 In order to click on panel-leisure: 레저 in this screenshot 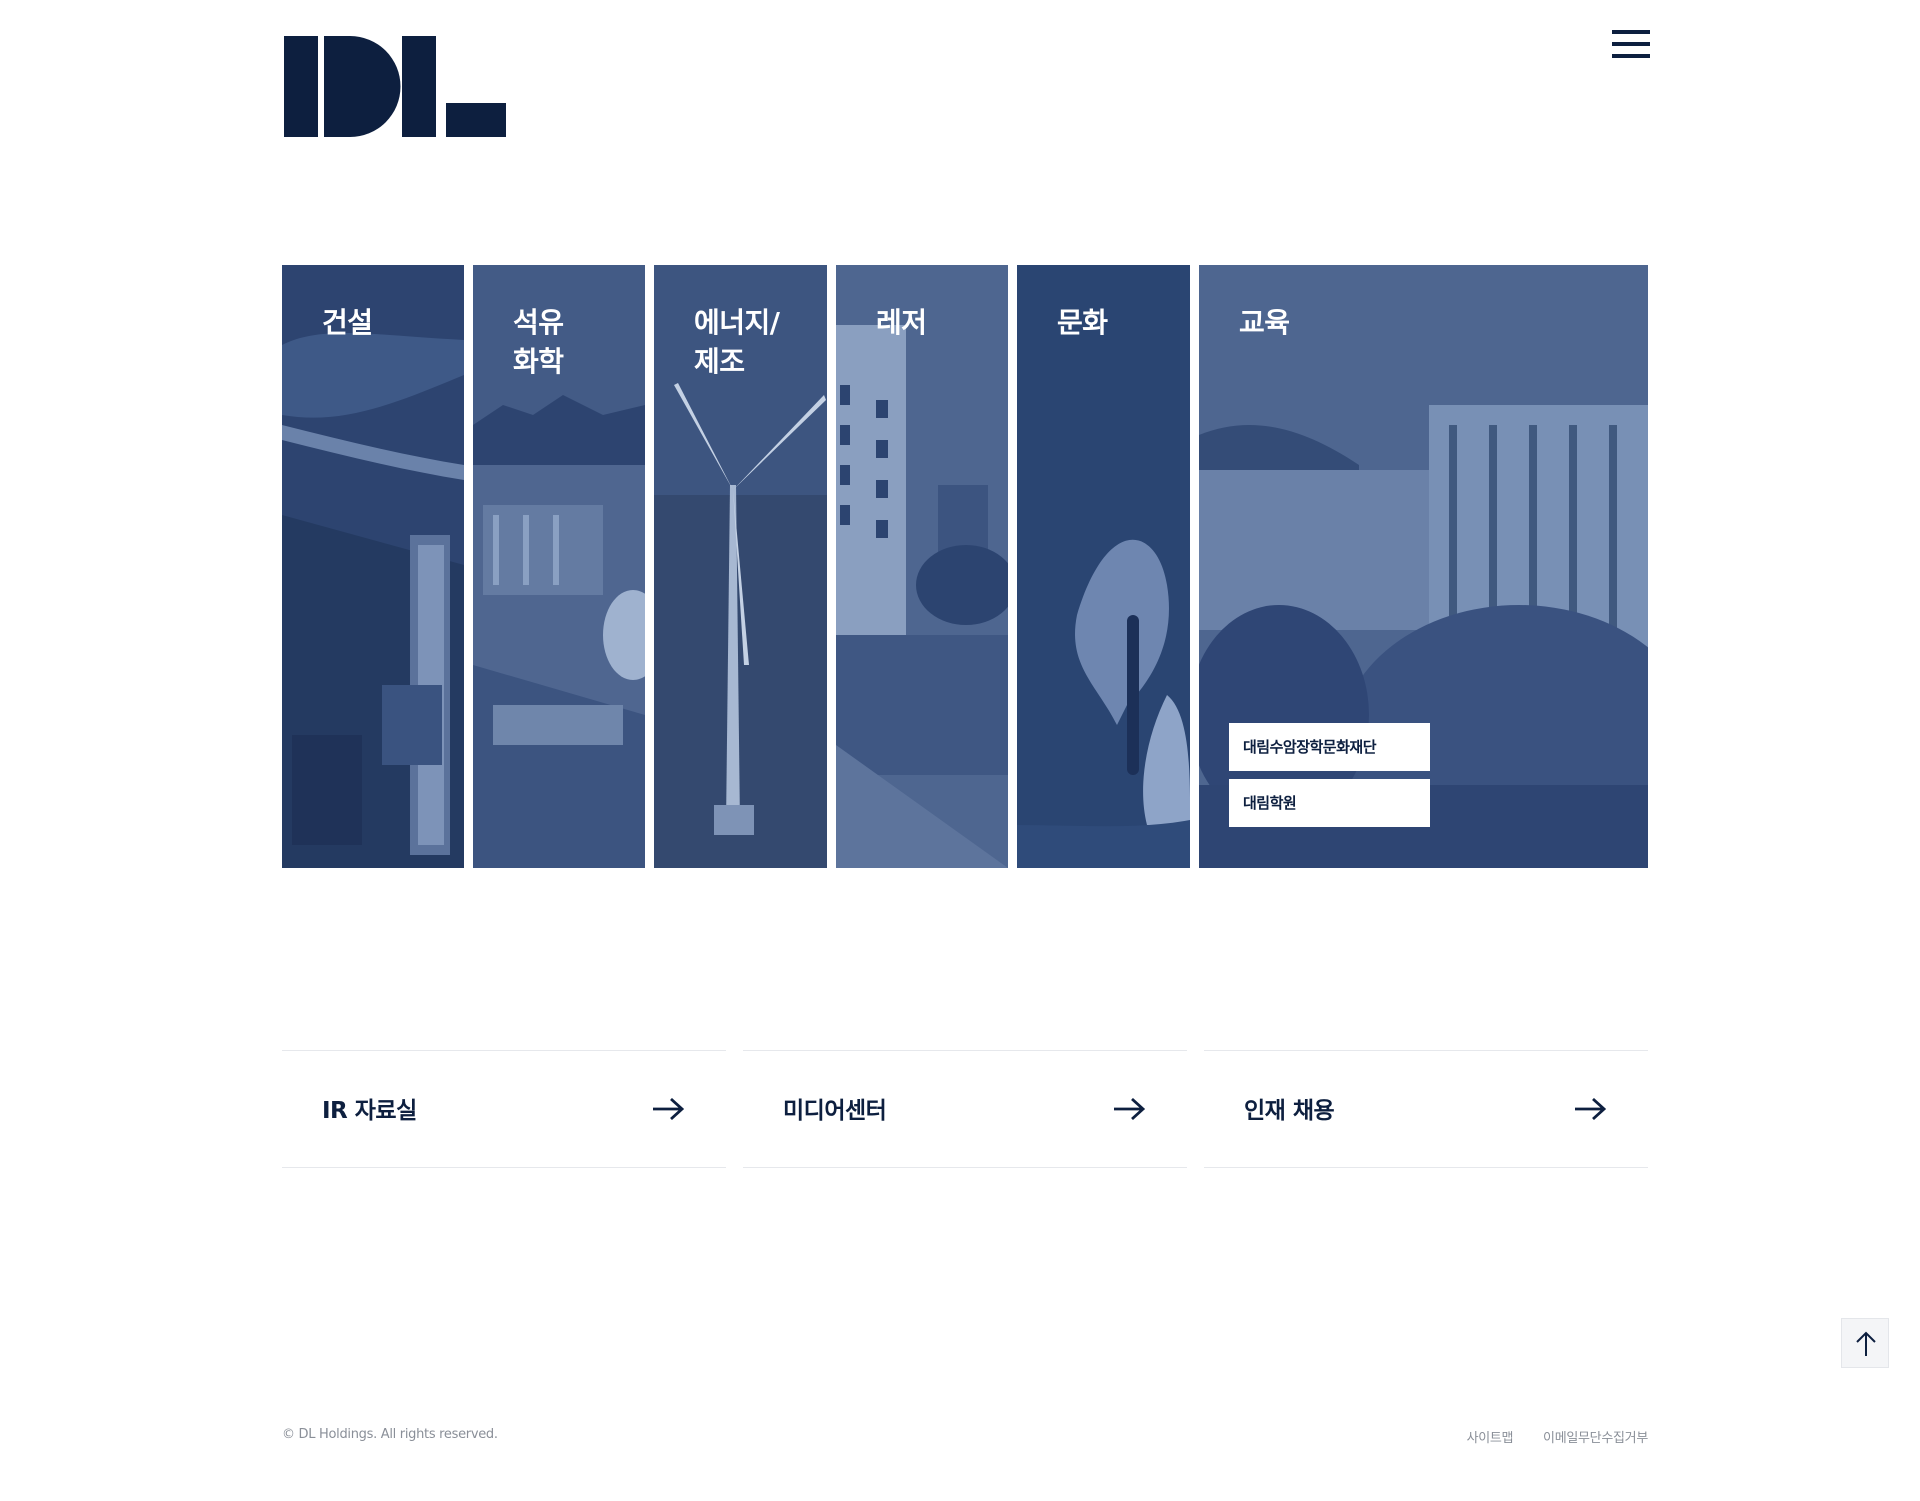, I will do `click(922, 566)`.